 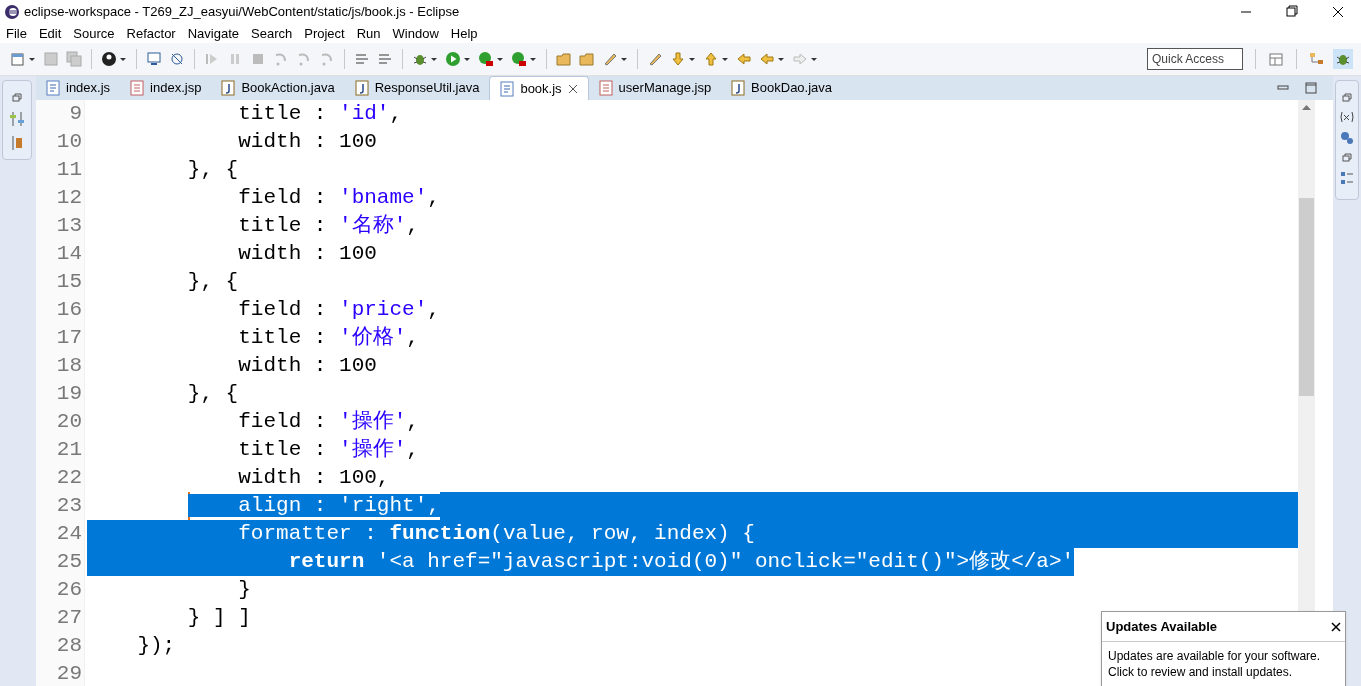 I want to click on code-line: title : '操作',, so click(x=328, y=450).